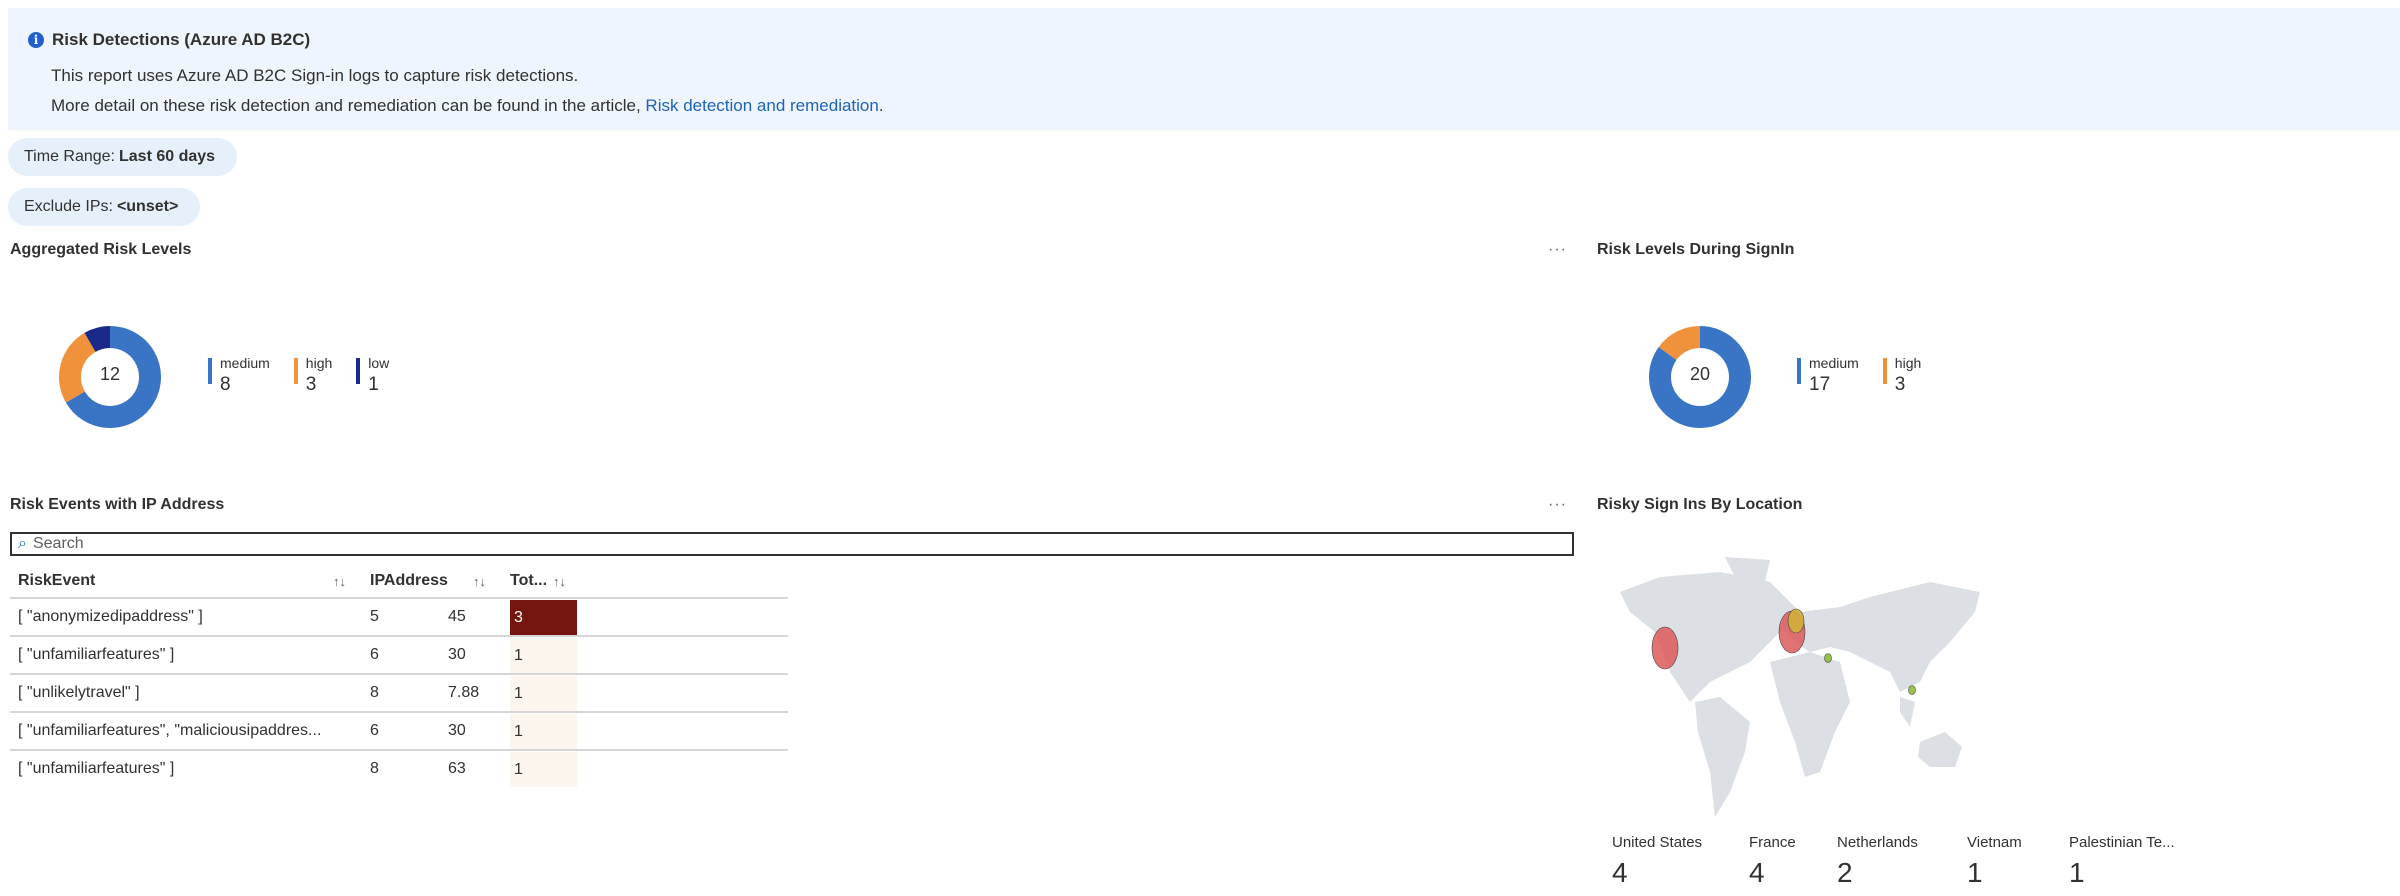  Describe the element at coordinates (374, 616) in the screenshot. I see `ip-address-cell: 5` at that location.